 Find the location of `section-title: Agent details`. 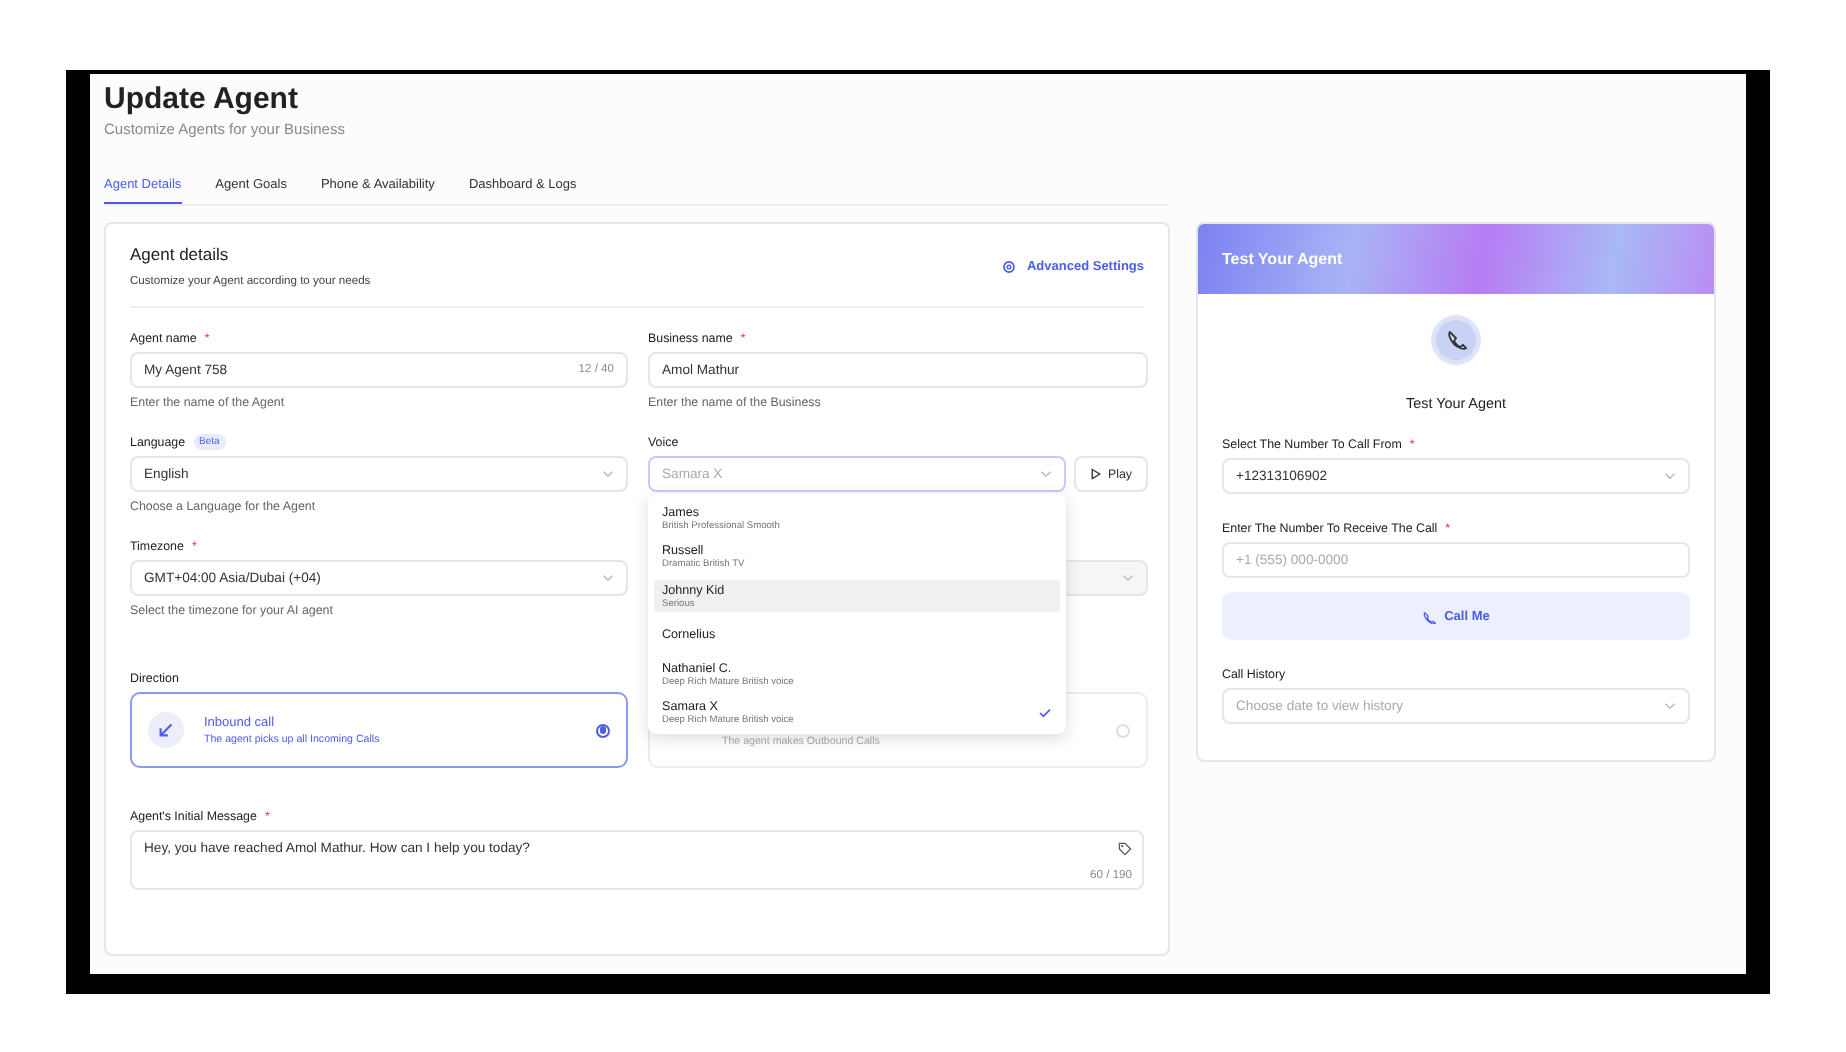

section-title: Agent details is located at coordinates (180, 254).